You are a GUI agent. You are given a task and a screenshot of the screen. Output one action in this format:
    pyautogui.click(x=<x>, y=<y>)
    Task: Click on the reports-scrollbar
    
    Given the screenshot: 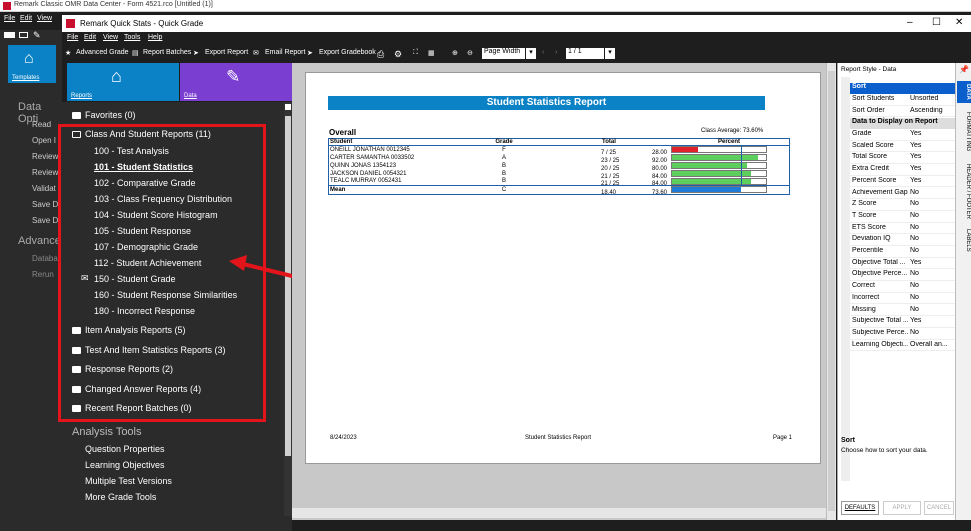 What is the action you would take?
    pyautogui.click(x=288, y=309)
    